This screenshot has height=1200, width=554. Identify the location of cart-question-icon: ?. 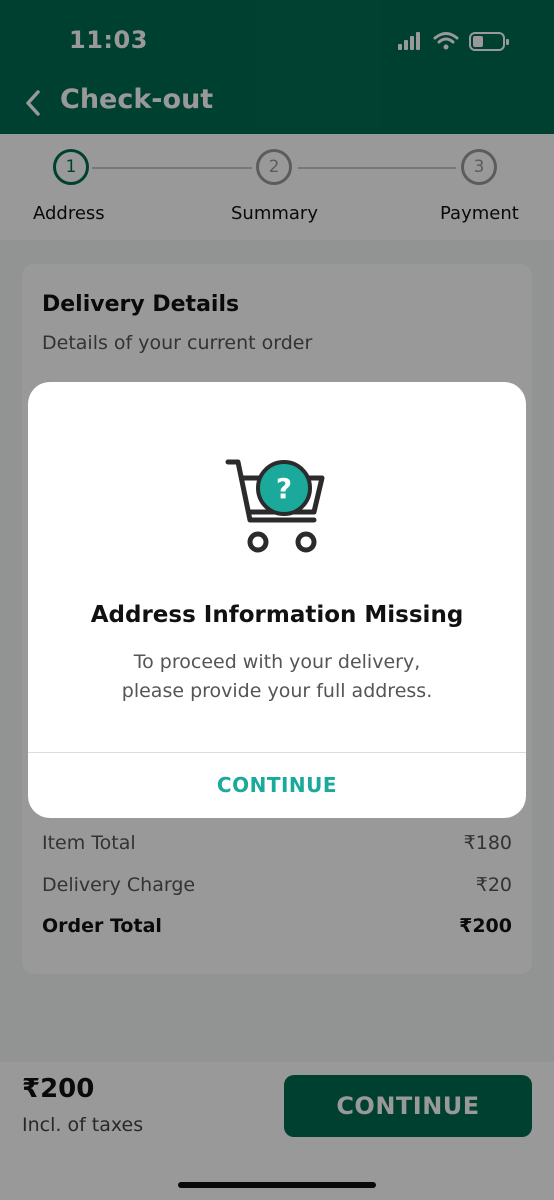
(275, 506).